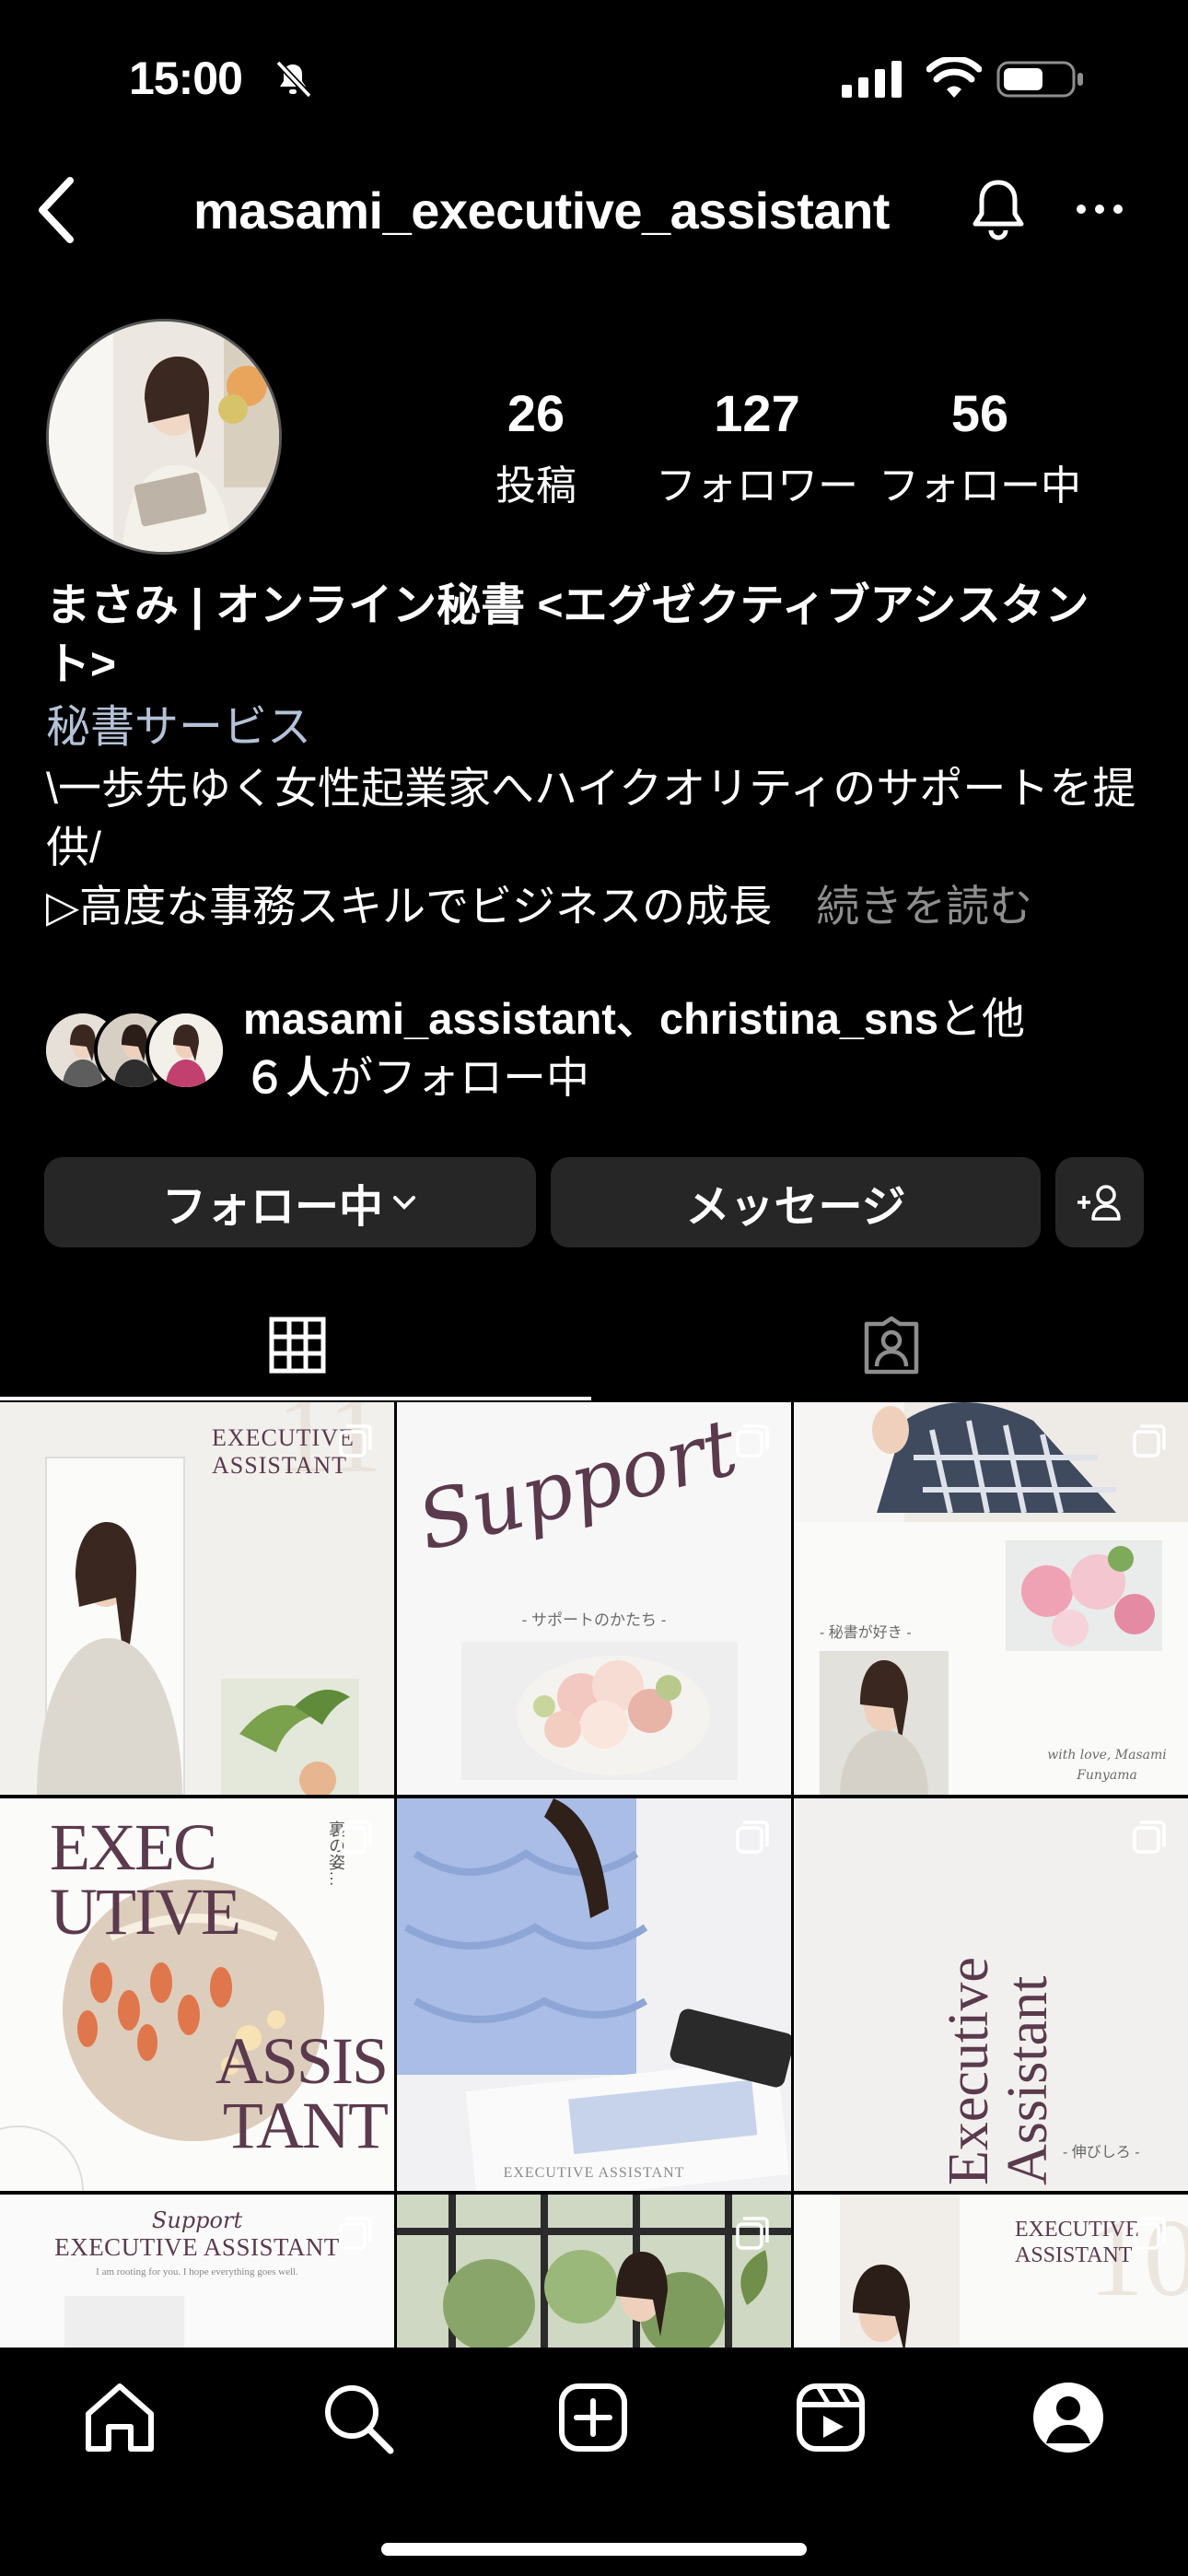  What do you see at coordinates (145, 1879) in the screenshot?
I see `post-title: EXEC UTIVE` at bounding box center [145, 1879].